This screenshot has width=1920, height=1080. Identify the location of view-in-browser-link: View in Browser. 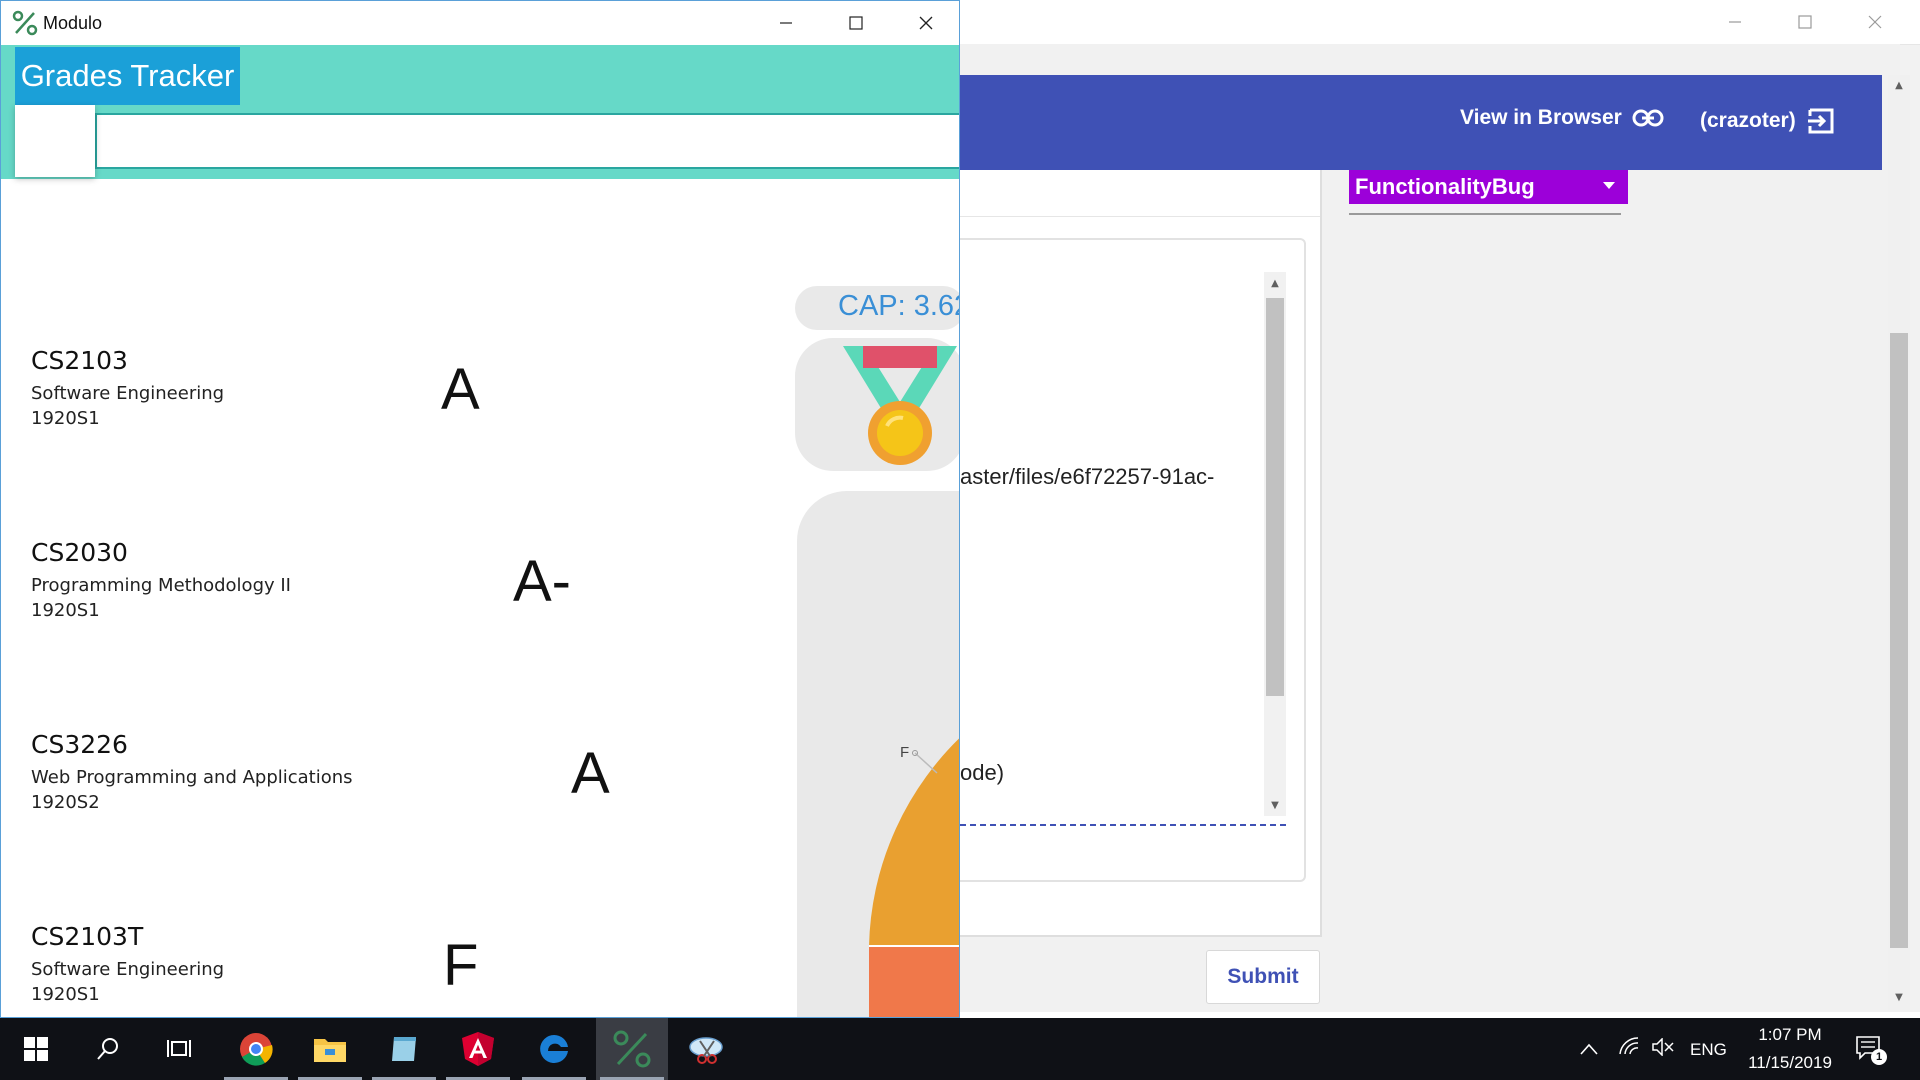
(1562, 118).